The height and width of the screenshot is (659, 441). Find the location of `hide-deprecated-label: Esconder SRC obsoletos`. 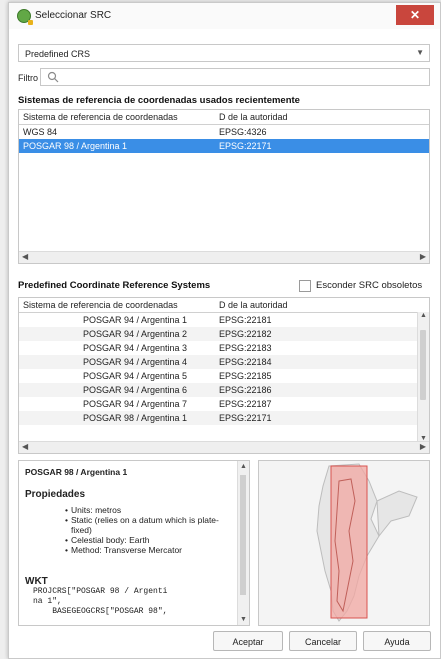

hide-deprecated-label: Esconder SRC obsoletos is located at coordinates (369, 285).